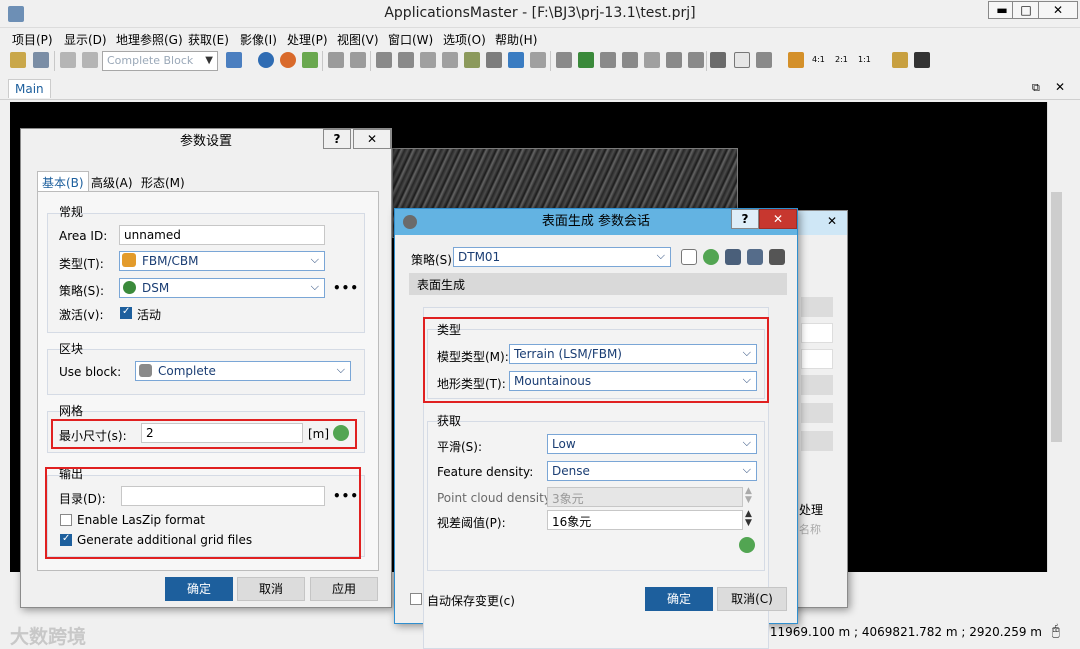 This screenshot has width=1080, height=649. What do you see at coordinates (344, 589) in the screenshot?
I see `apply-button: 应用` at bounding box center [344, 589].